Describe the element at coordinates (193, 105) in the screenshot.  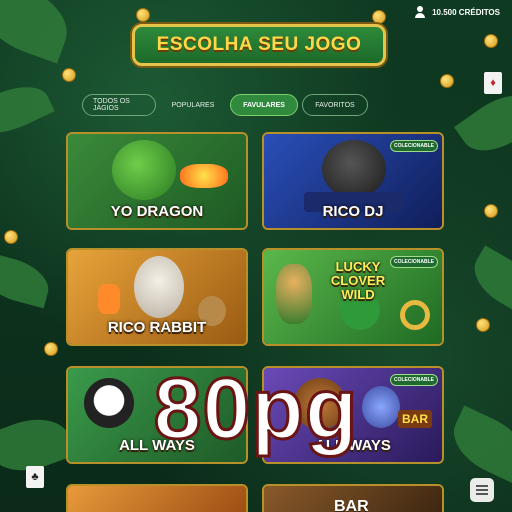
I see `tab-populares: POPULARES` at that location.